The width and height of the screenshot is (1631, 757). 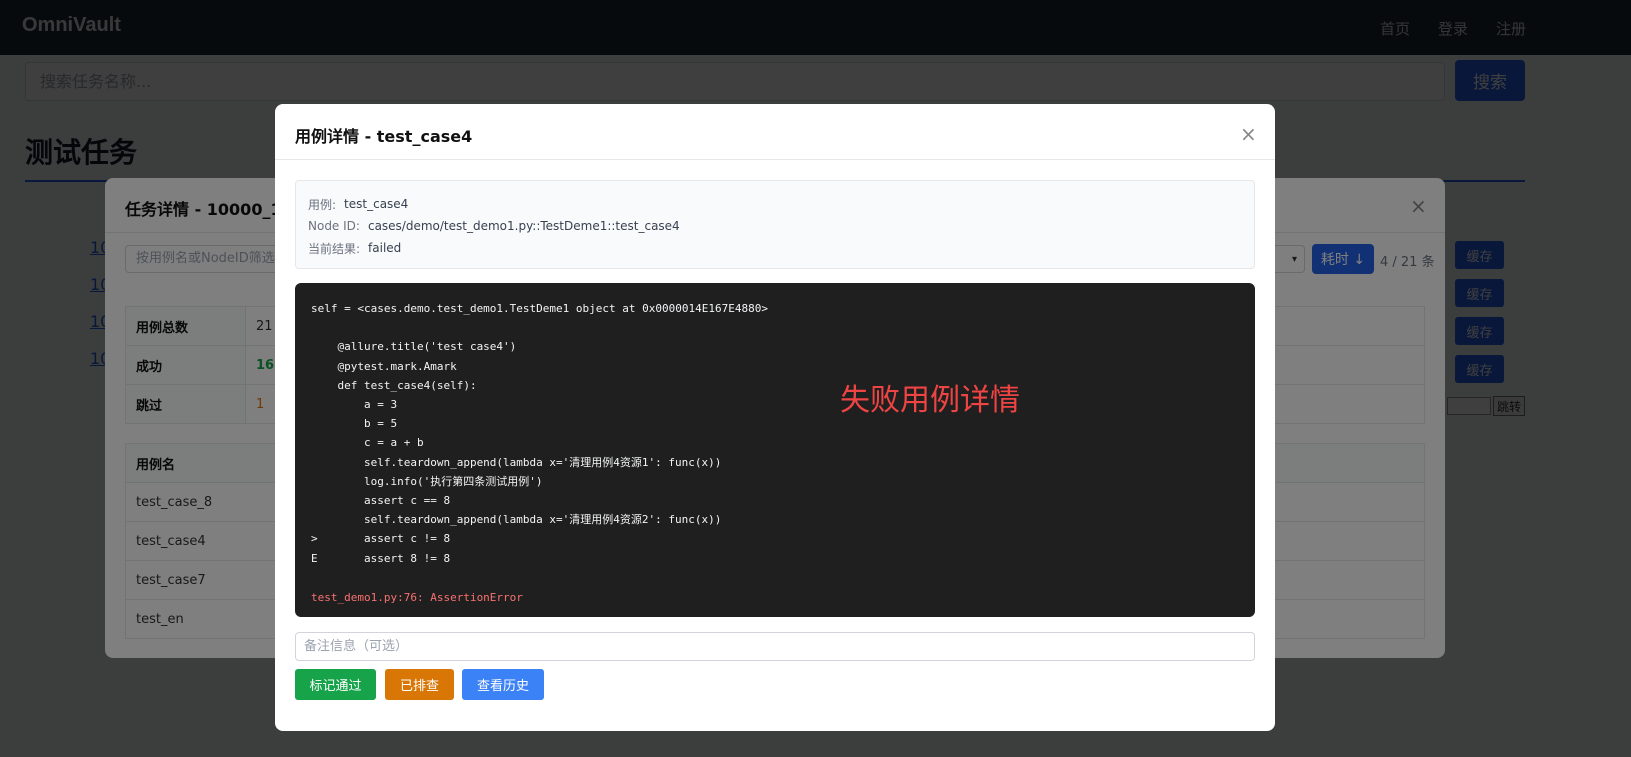 What do you see at coordinates (775, 204) in the screenshot?
I see `info-line-case: 用例: test_case4` at bounding box center [775, 204].